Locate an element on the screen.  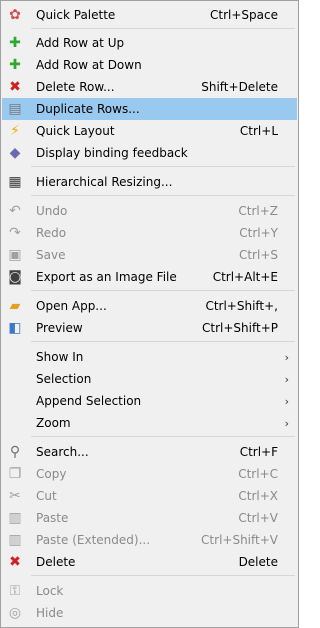
menu-item-shortcut: Ctrl+V is located at coordinates (258, 518).